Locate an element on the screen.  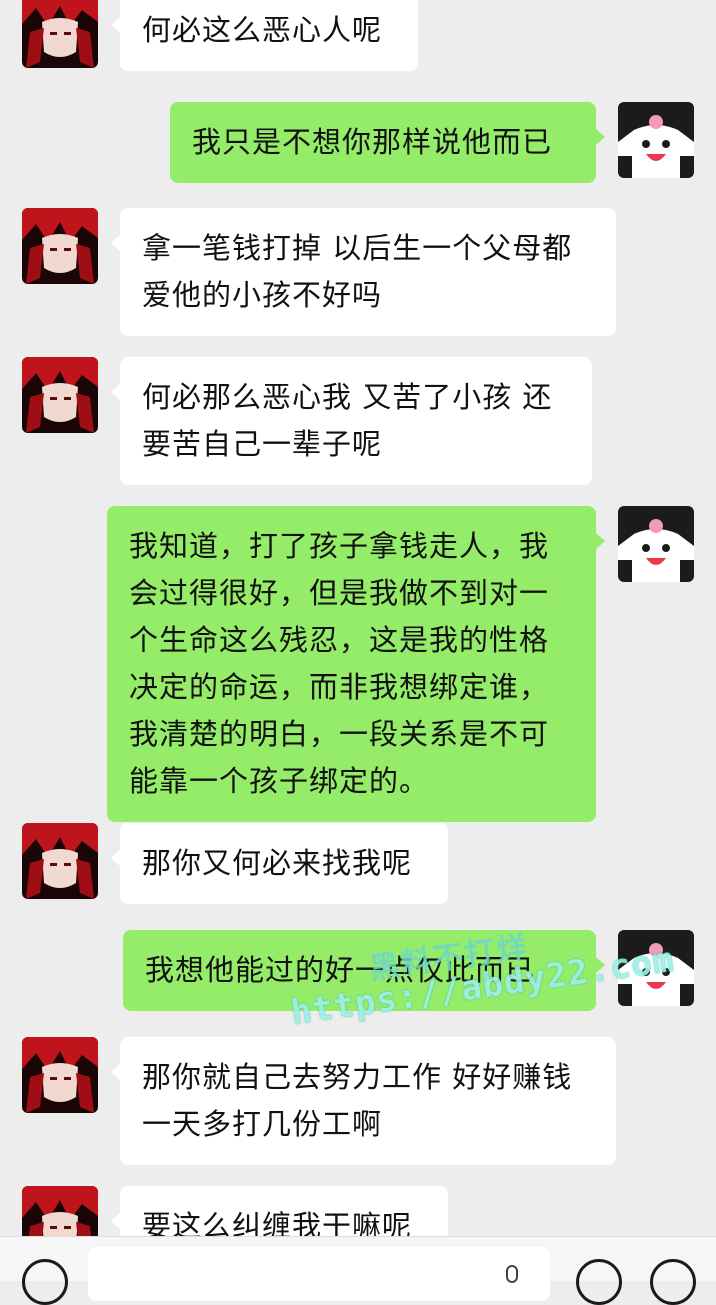
message-bubble-incoming: 何必这么恶心人呢 is located at coordinates (264, 35).